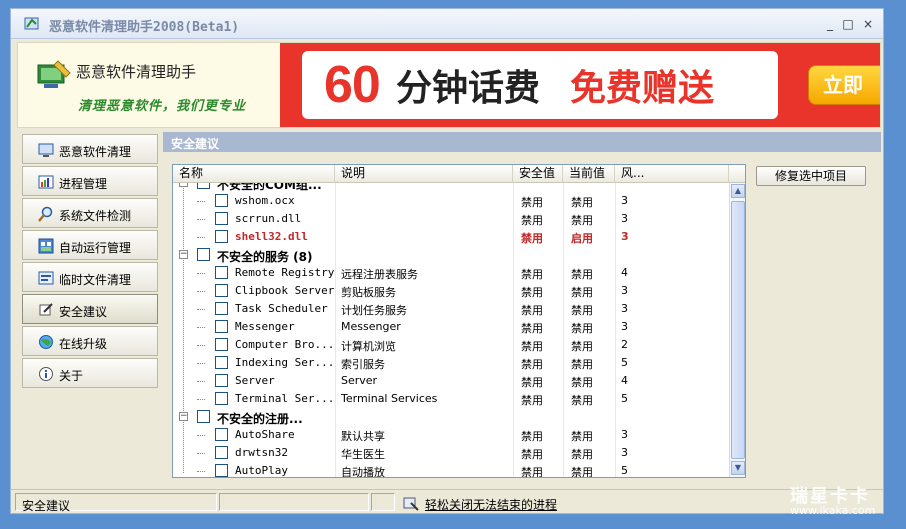  I want to click on minimize-button: _, so click(830, 24).